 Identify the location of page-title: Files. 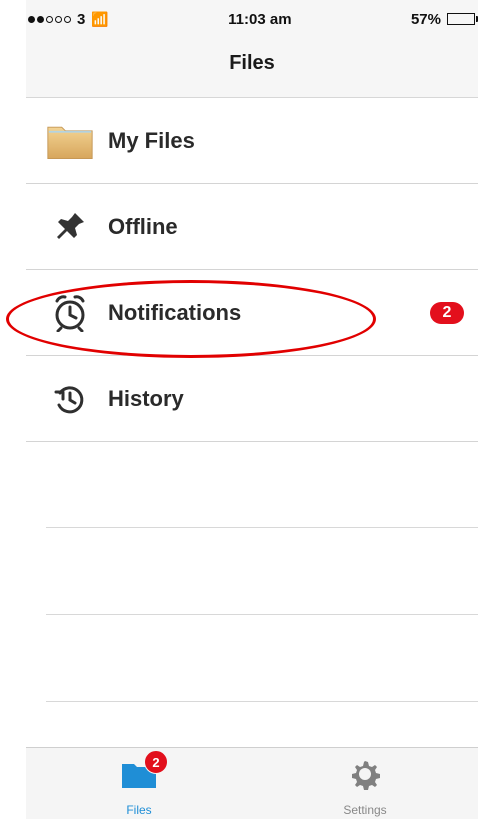
(252, 63).